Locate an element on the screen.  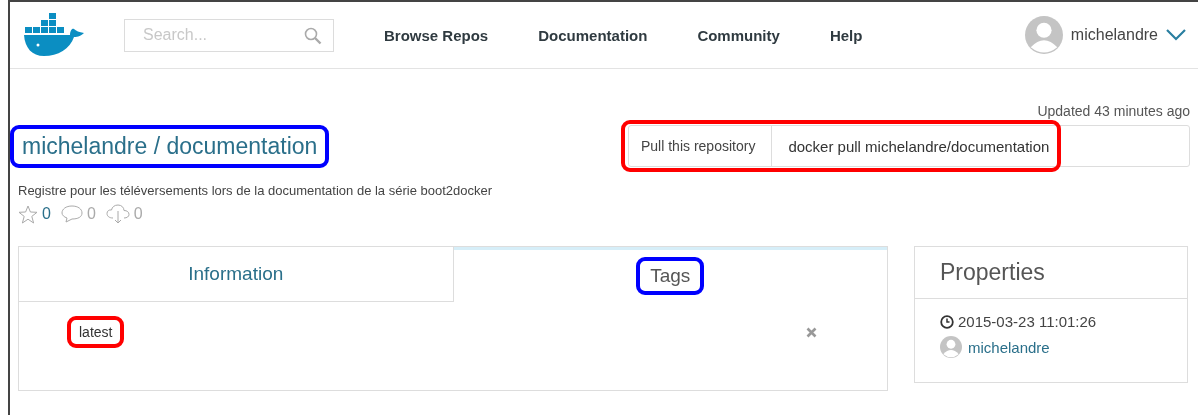
close-icon is located at coordinates (811, 332).